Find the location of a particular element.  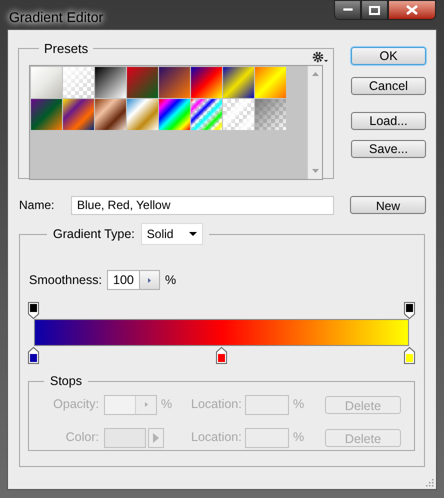

color-picker-button is located at coordinates (156, 438).